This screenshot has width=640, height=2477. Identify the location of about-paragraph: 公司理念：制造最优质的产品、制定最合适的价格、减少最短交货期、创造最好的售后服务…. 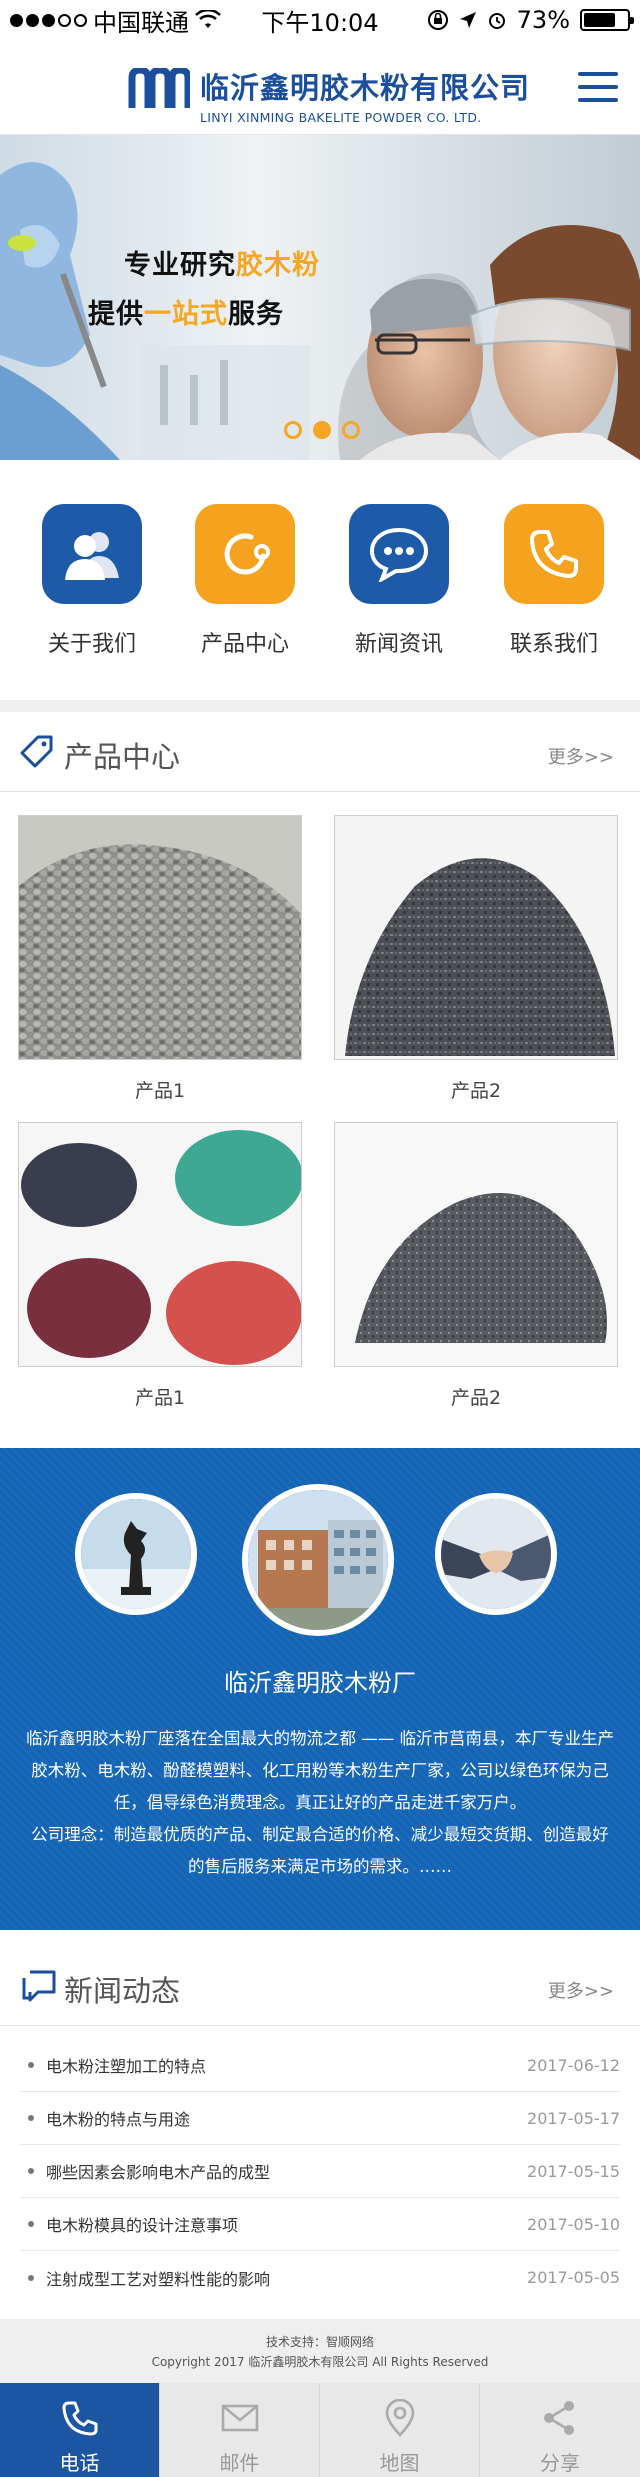
(320, 1850).